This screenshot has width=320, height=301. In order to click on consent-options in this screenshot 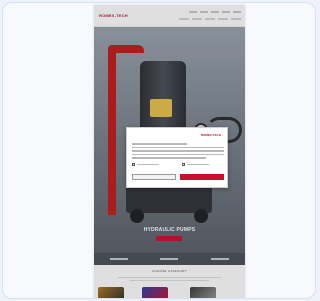, I will do `click(178, 164)`.